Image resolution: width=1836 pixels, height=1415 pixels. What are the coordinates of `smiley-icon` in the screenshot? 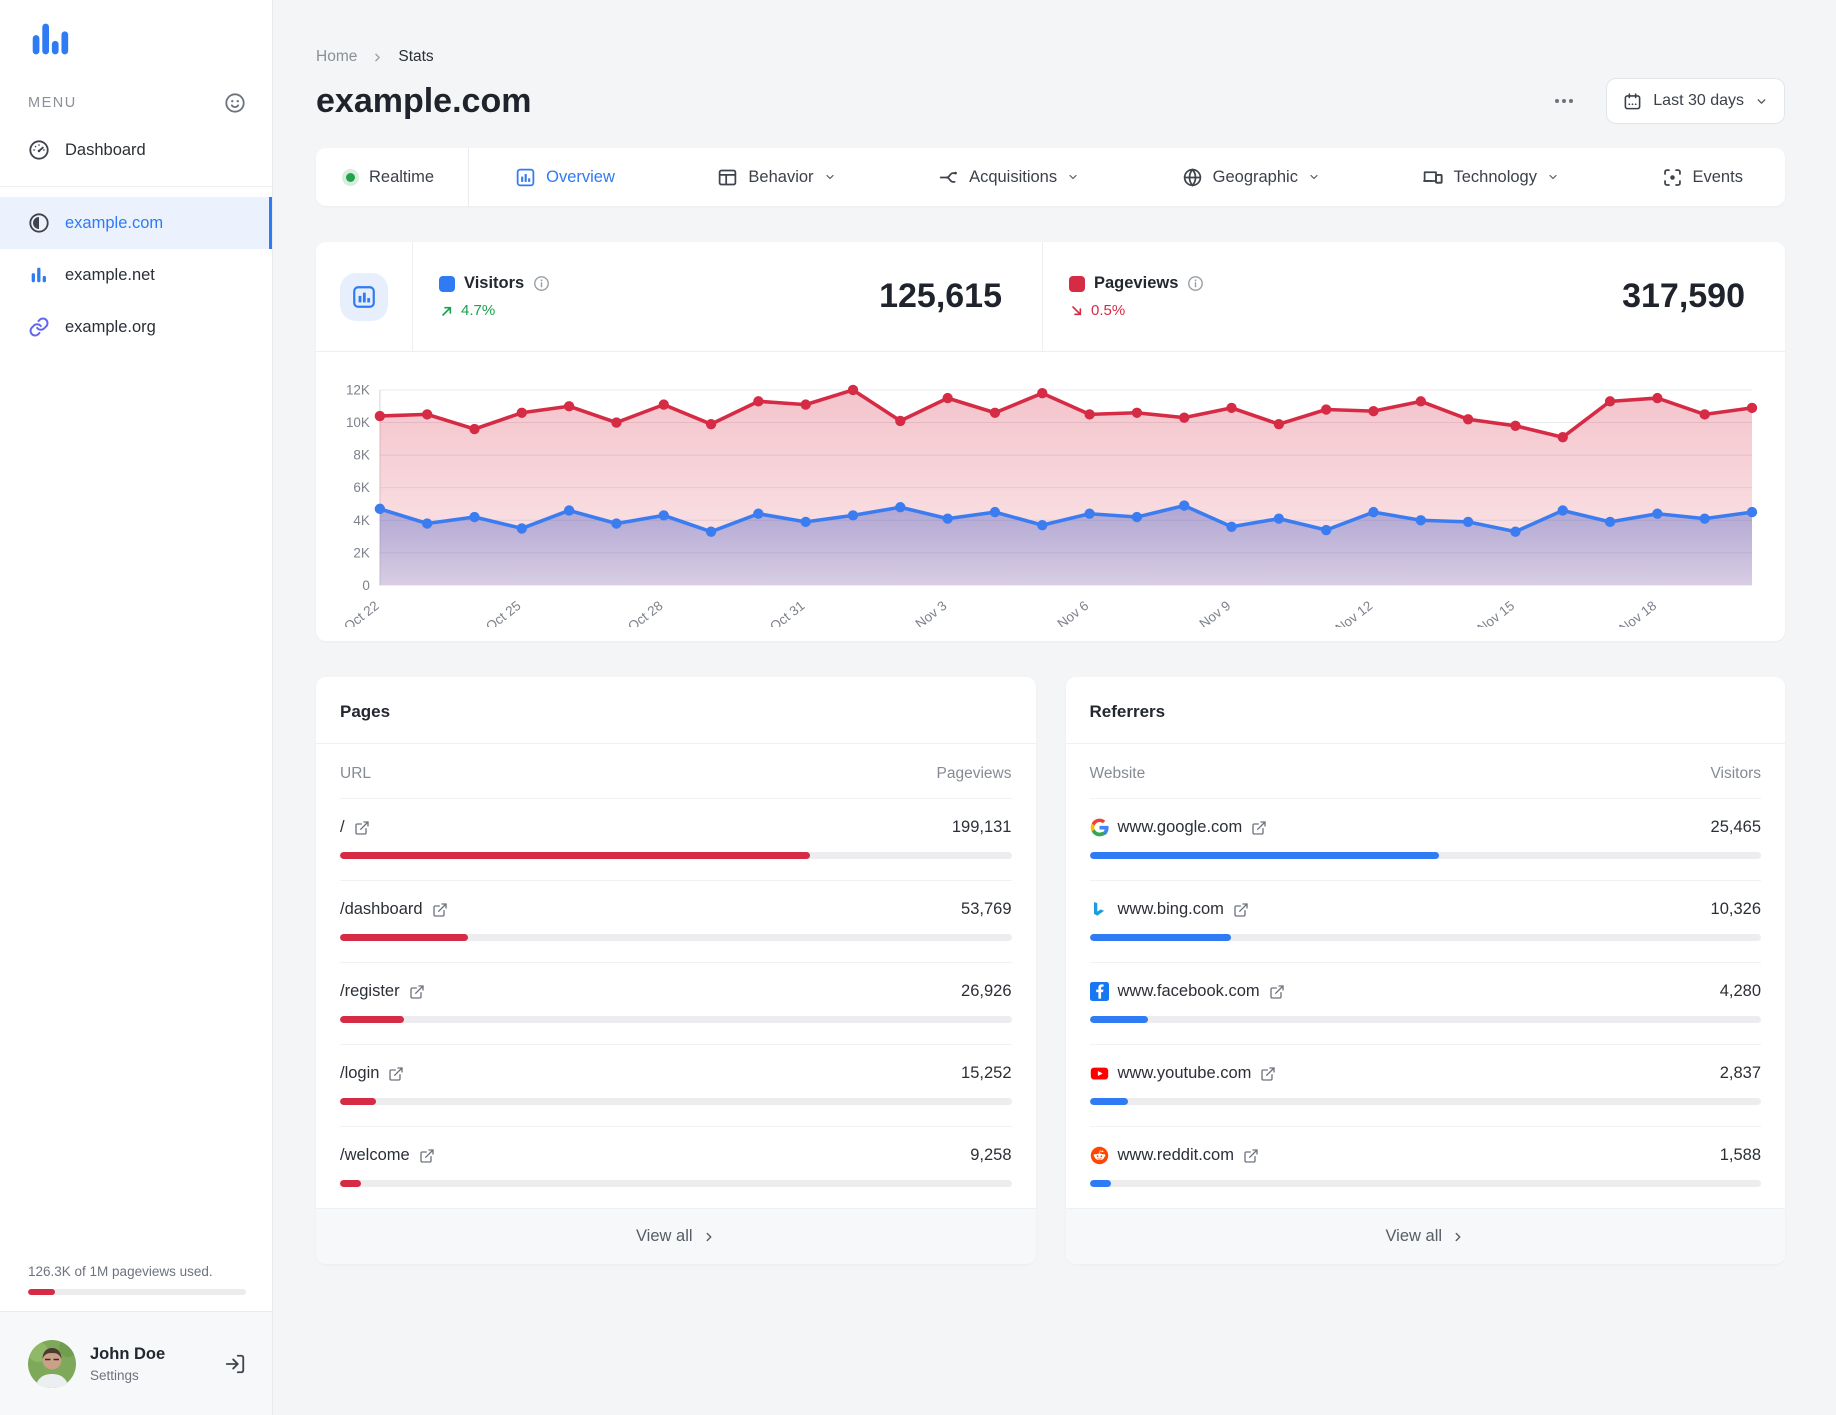 It's located at (235, 103).